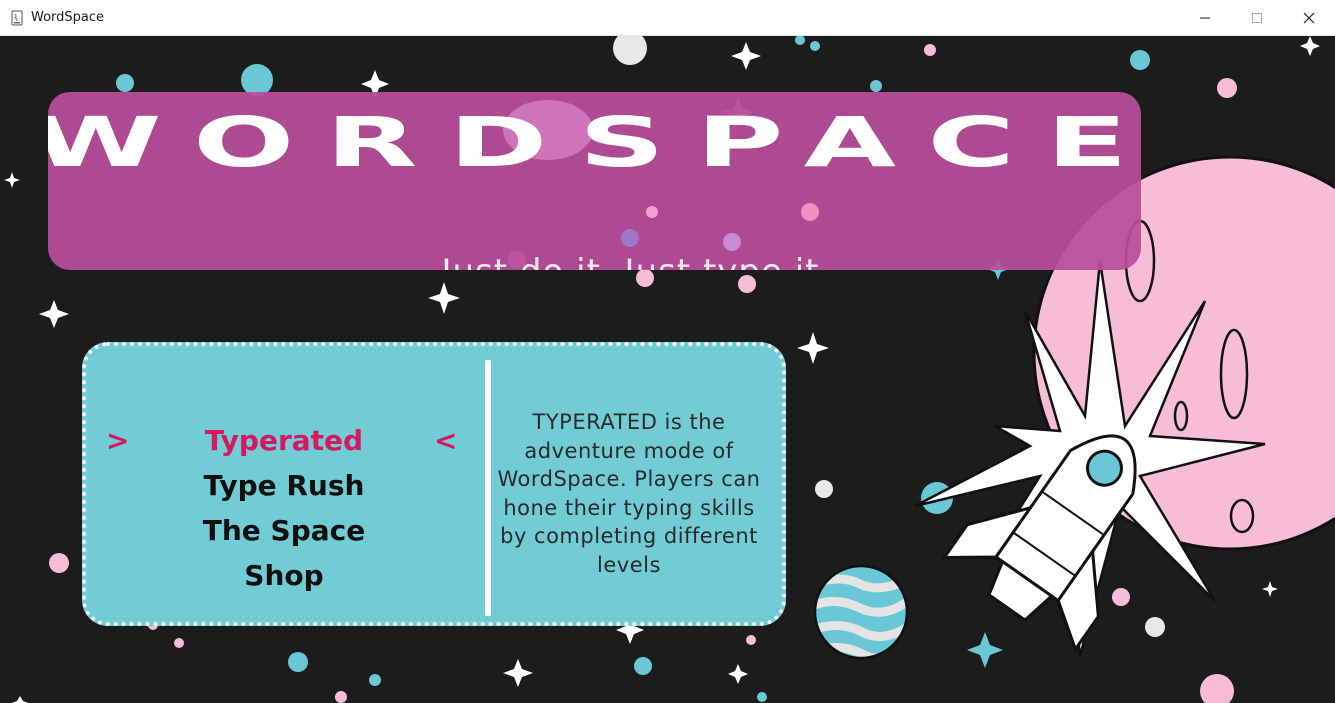 The image size is (1335, 703). What do you see at coordinates (594, 142) in the screenshot?
I see `game-logo: WORDSPACE` at bounding box center [594, 142].